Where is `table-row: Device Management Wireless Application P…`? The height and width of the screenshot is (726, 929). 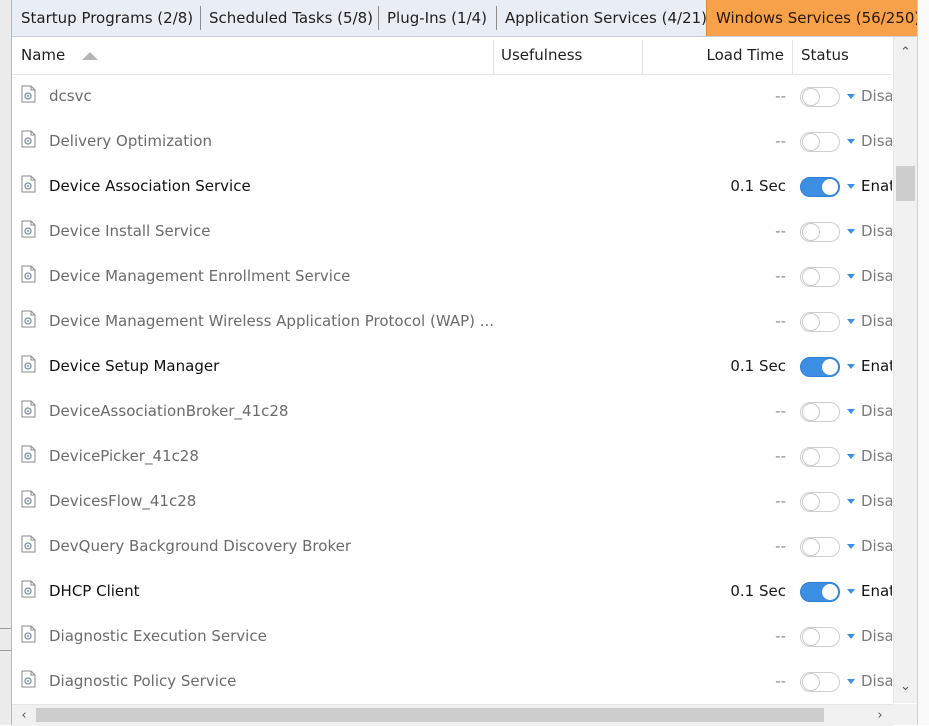 table-row: Device Management Wireless Application P… is located at coordinates (452, 321).